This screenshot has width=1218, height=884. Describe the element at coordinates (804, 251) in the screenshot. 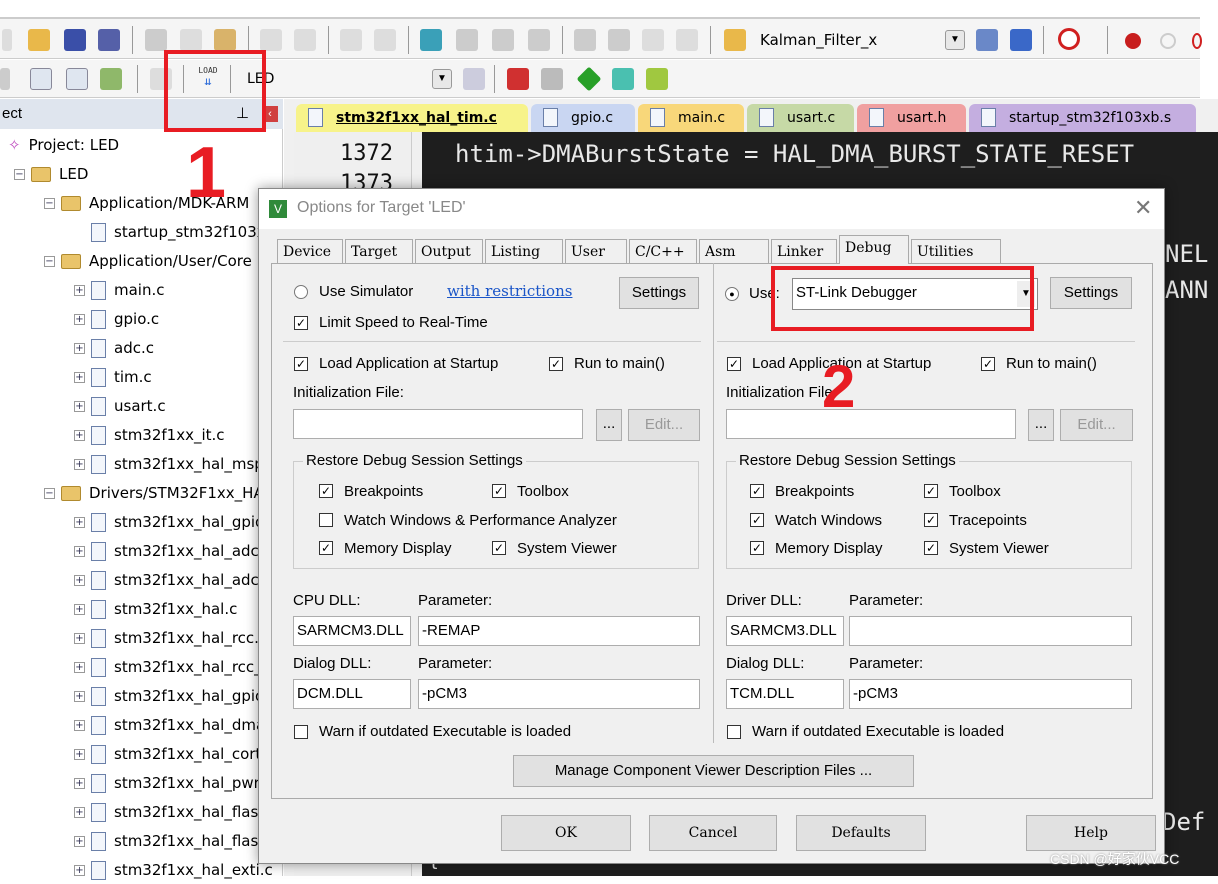

I see `dialog-tab: Linker` at that location.